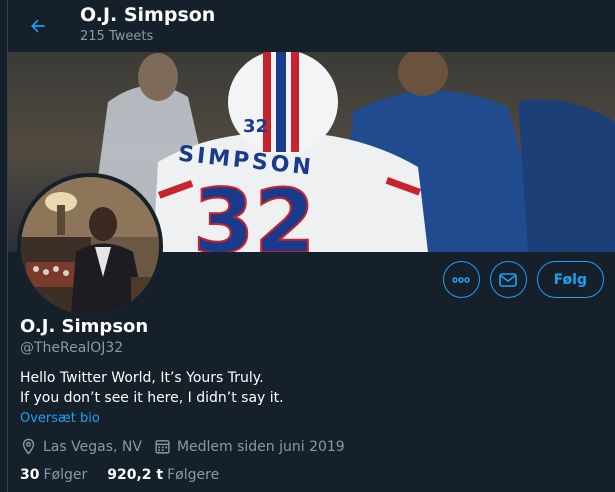 The height and width of the screenshot is (492, 615). I want to click on left-gutter, so click(3, 246).